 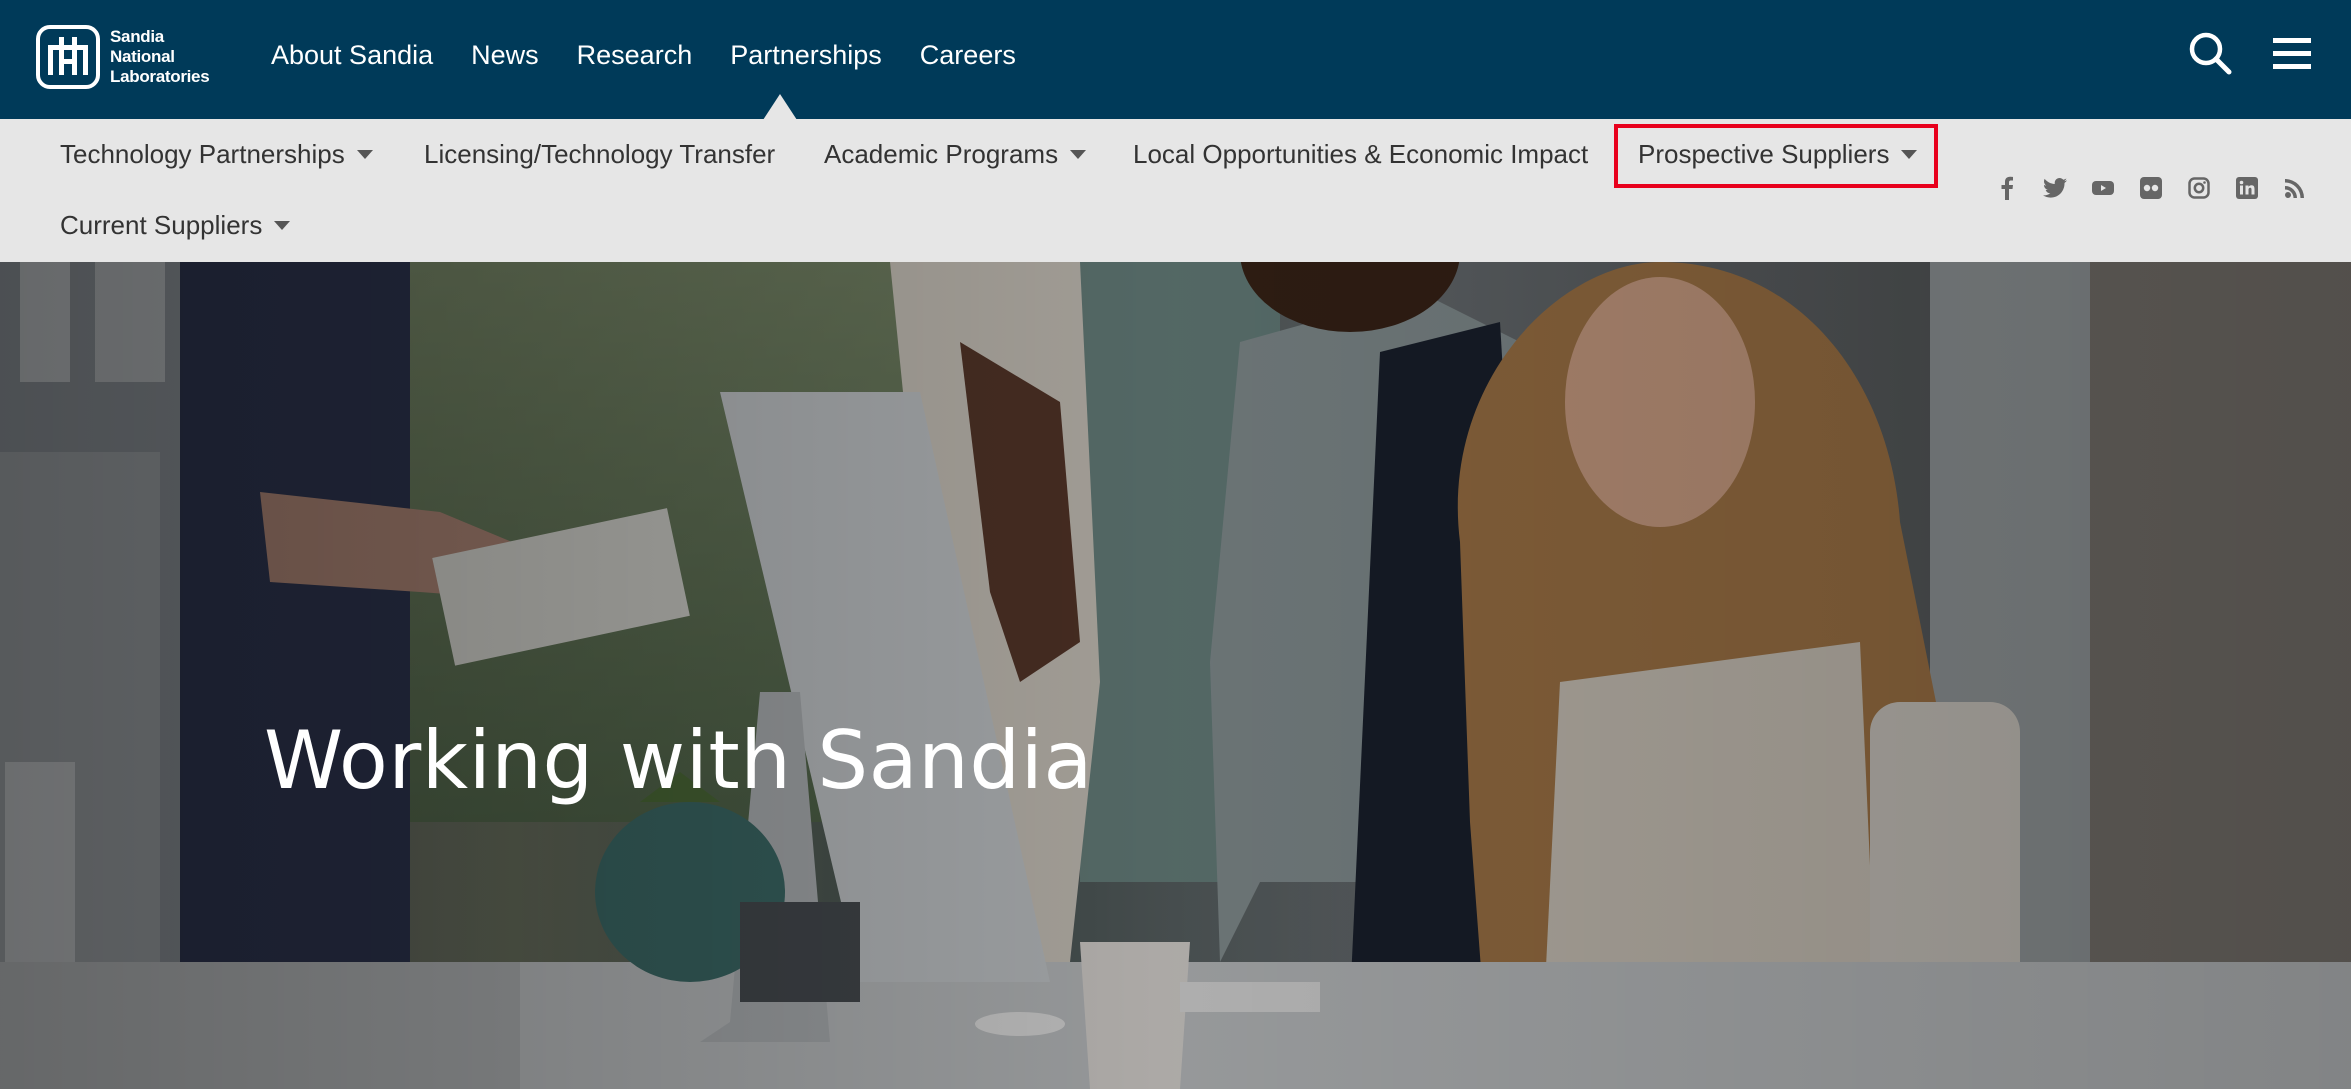 I want to click on menu-icon, so click(x=2292, y=53).